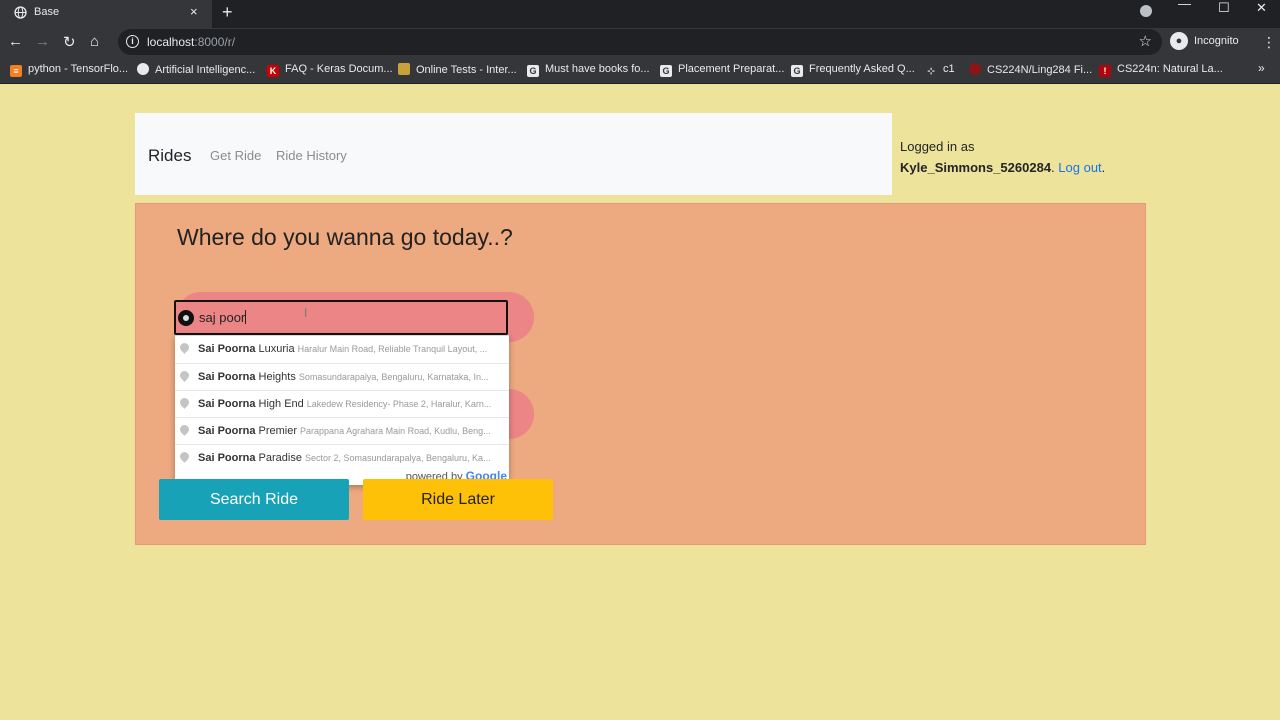  What do you see at coordinates (513, 154) in the screenshot?
I see `site-navbar: Rides Get Ride Ride History` at bounding box center [513, 154].